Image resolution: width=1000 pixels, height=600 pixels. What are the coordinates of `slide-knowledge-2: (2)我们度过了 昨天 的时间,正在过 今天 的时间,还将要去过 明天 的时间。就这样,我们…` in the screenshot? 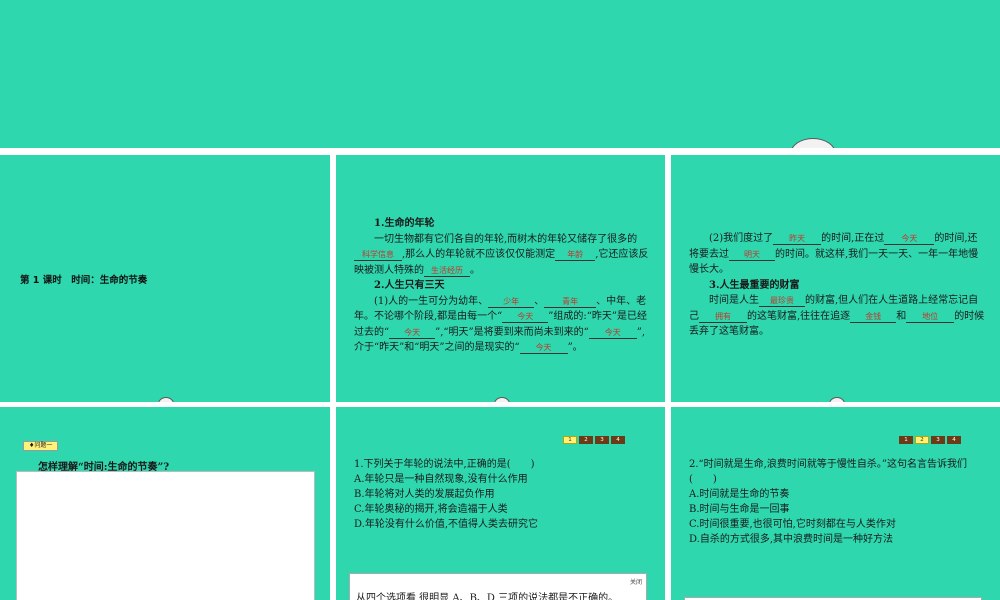 It's located at (835, 278).